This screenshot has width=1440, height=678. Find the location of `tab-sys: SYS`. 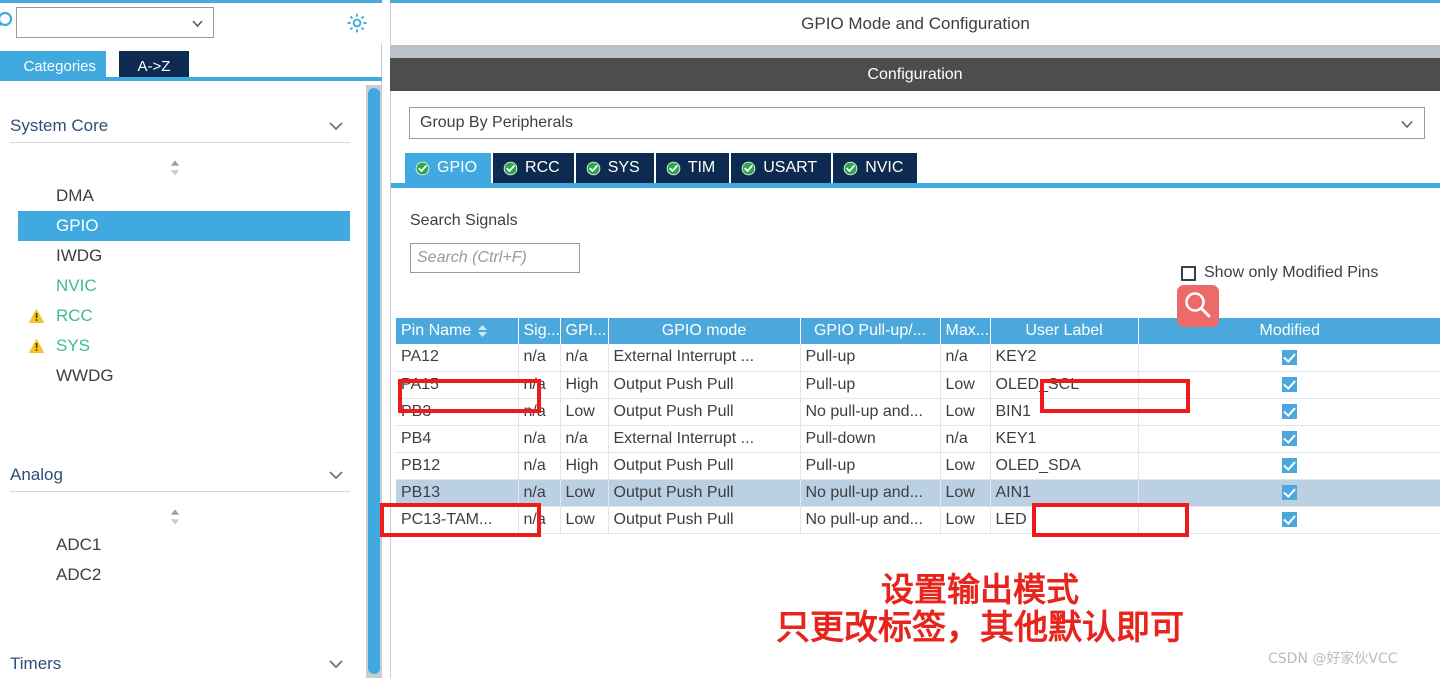

tab-sys: SYS is located at coordinates (614, 168).